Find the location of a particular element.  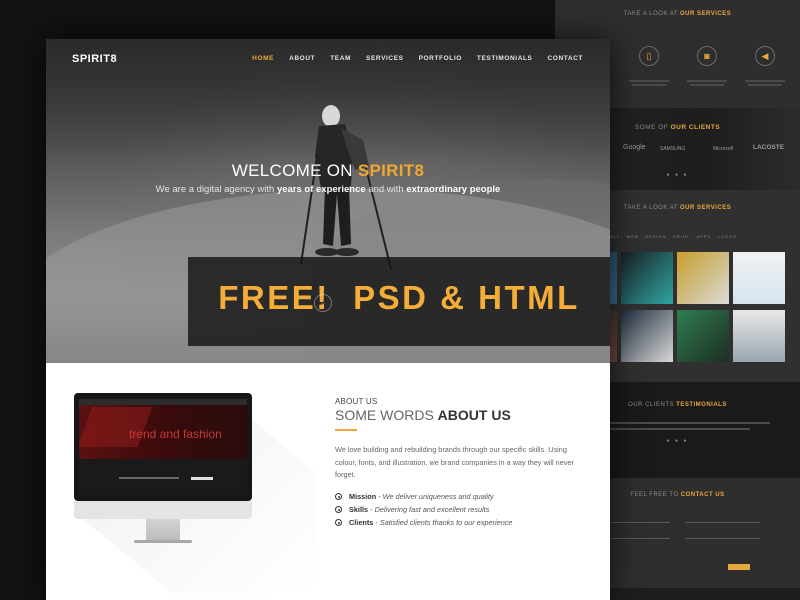

imac-stand is located at coordinates (163, 530).